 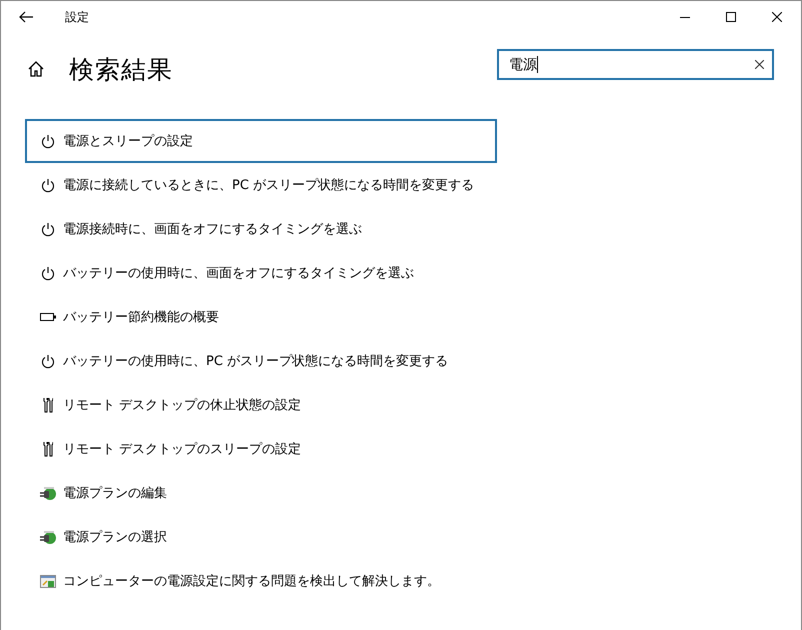 I want to click on search-result: 電源とスリープの設定, so click(x=261, y=141).